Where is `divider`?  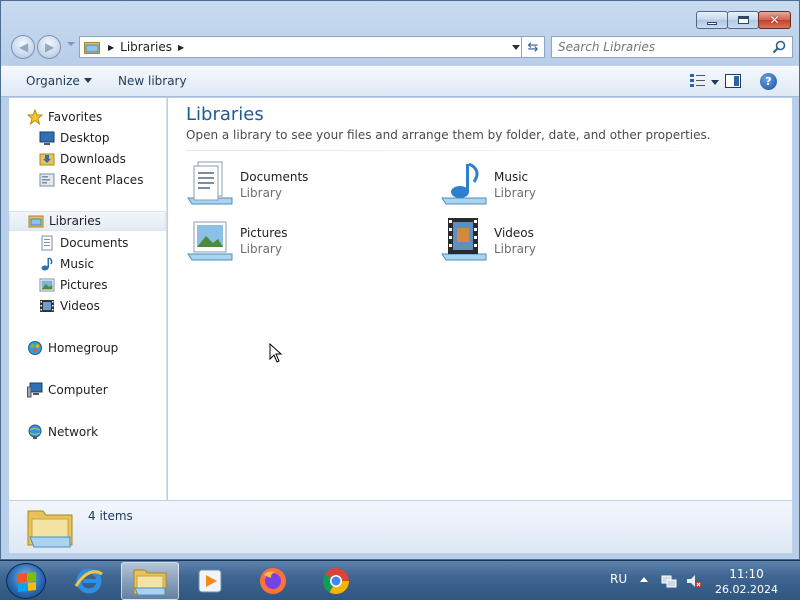
divider is located at coordinates (482, 150).